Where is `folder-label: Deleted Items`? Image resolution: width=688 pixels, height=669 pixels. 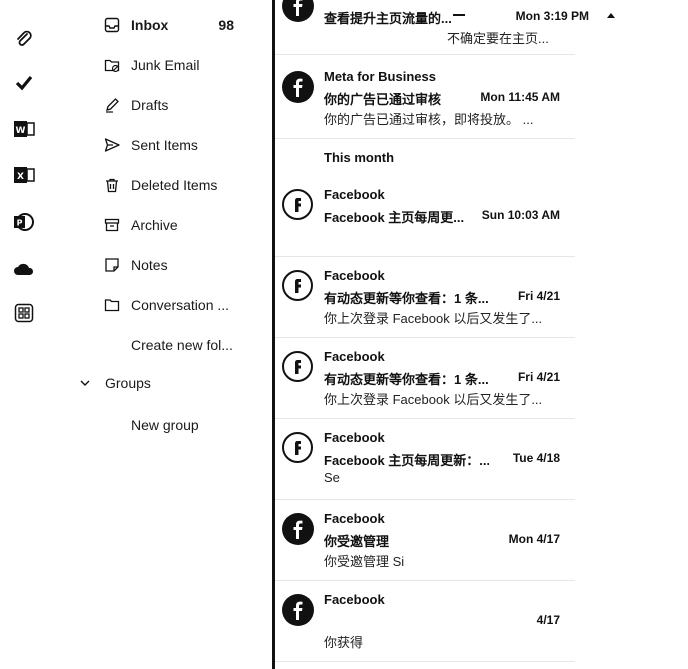 folder-label: Deleted Items is located at coordinates (174, 185).